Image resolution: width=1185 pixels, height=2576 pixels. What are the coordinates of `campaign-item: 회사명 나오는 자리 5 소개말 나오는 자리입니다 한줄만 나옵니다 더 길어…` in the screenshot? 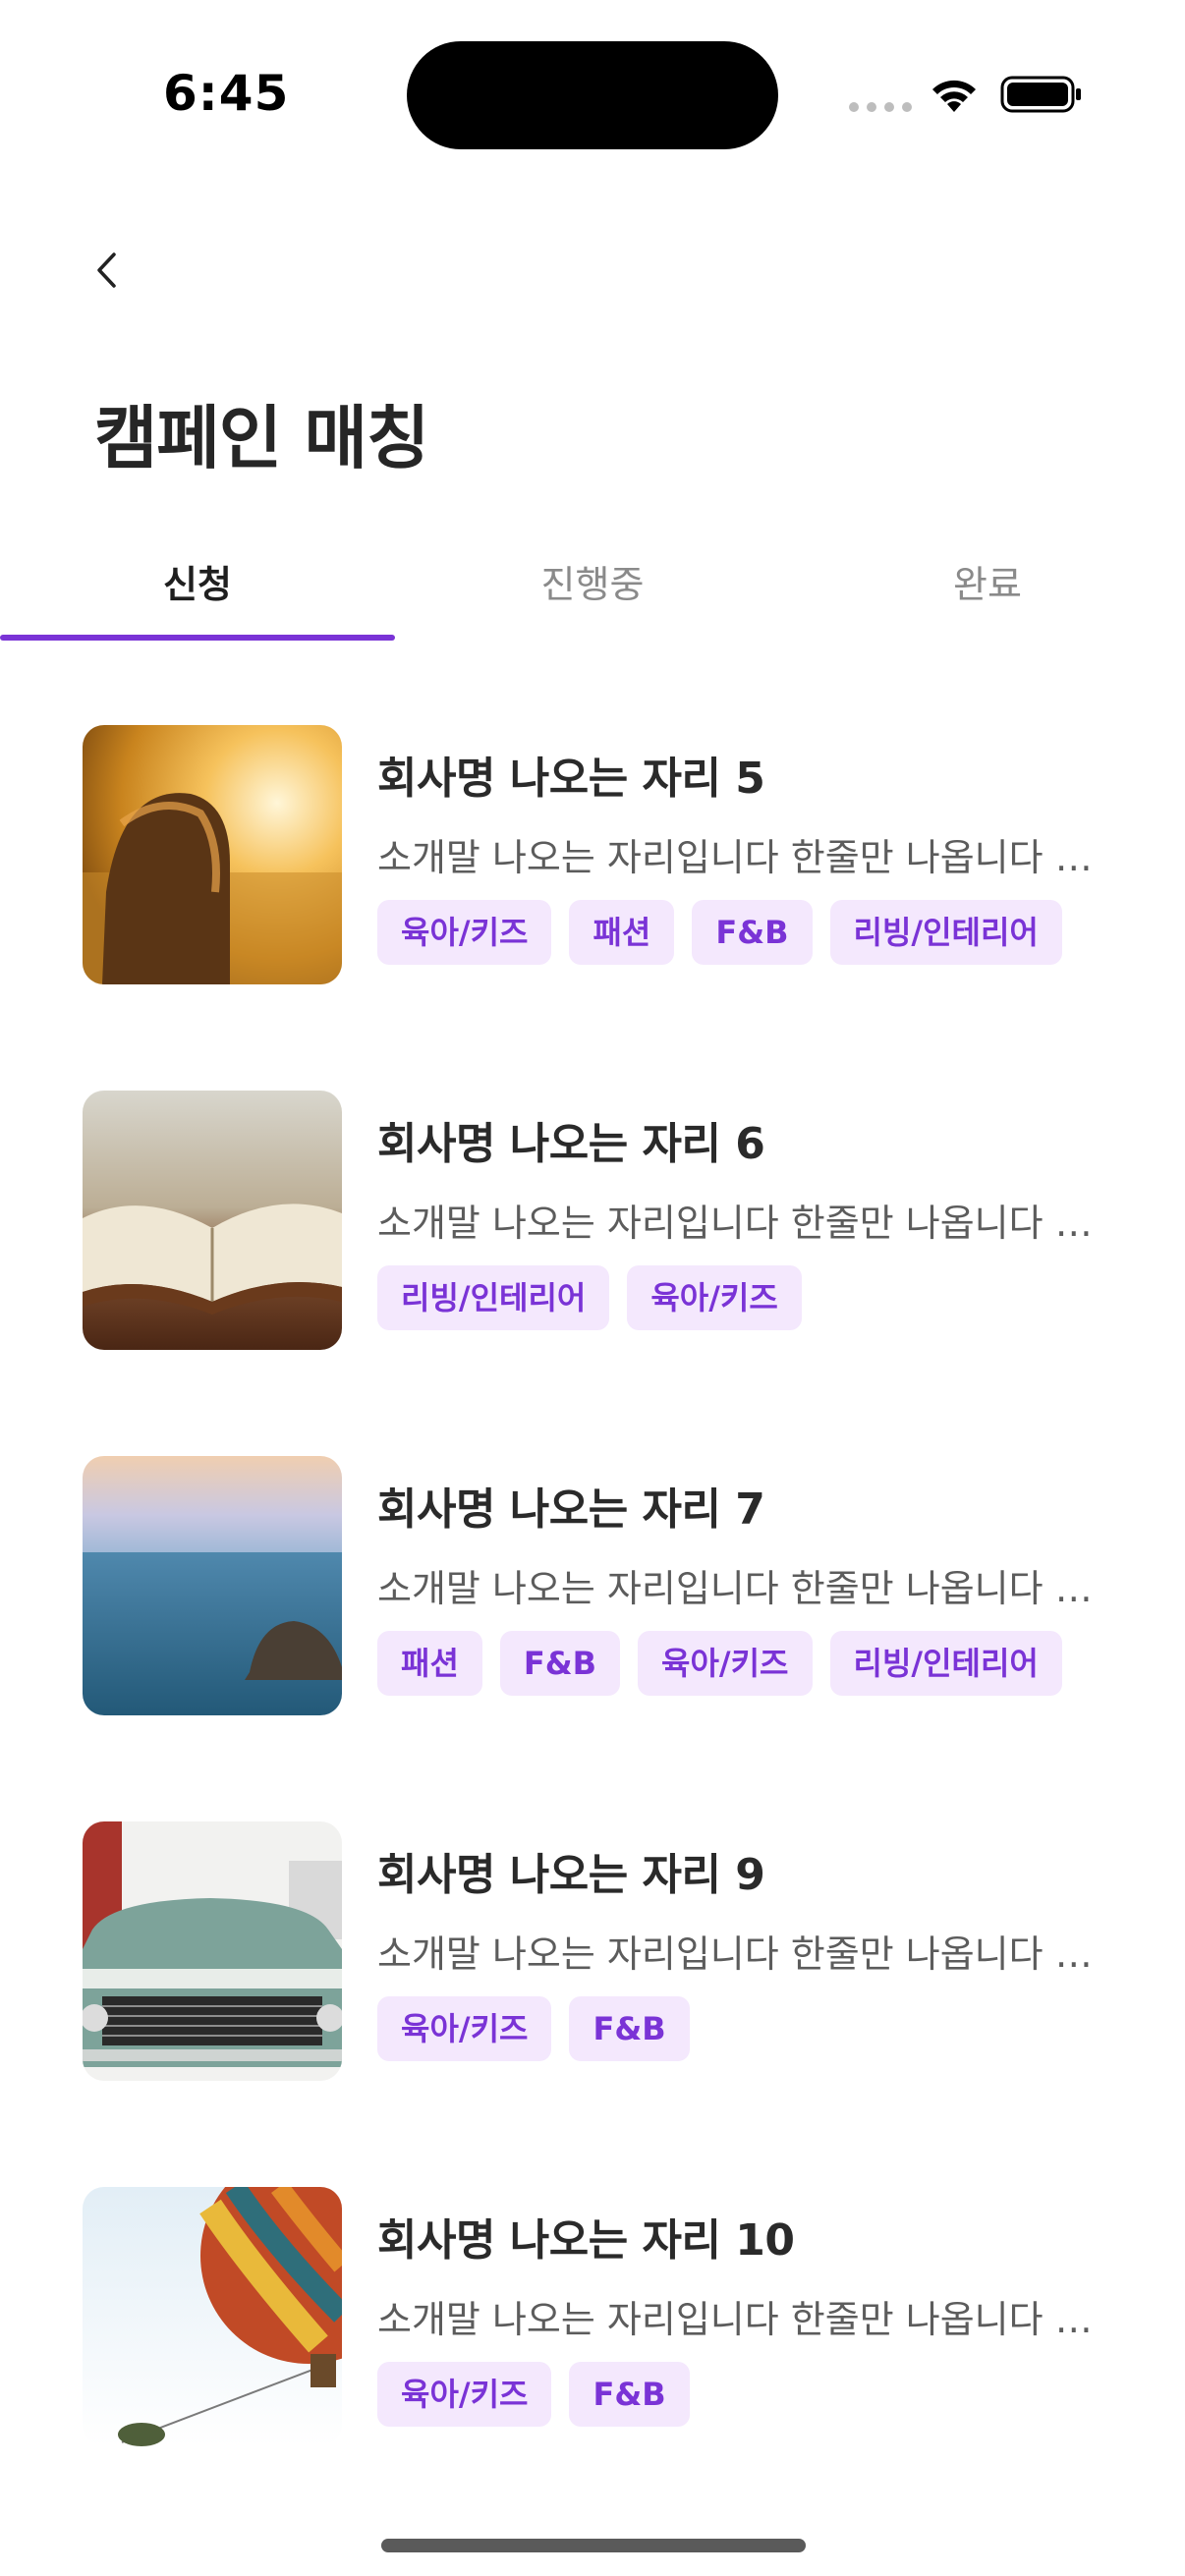 It's located at (592, 908).